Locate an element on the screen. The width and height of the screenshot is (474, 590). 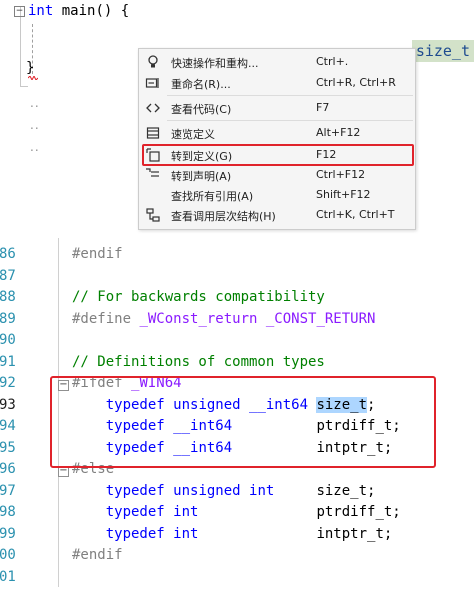
menu-label: 转到声明(A) is located at coordinates (201, 176).